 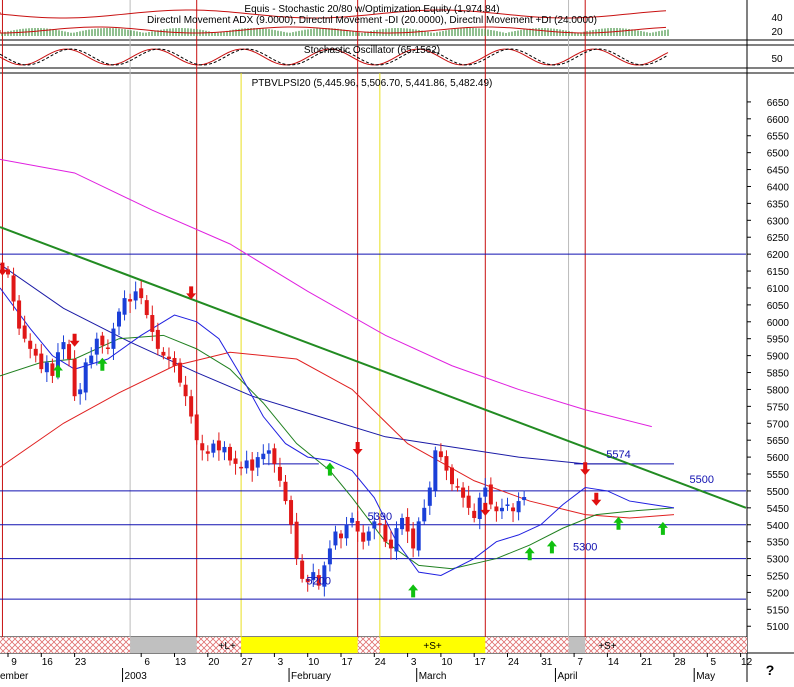 What do you see at coordinates (778, 171) in the screenshot?
I see `y-tick-label: 6450` at bounding box center [778, 171].